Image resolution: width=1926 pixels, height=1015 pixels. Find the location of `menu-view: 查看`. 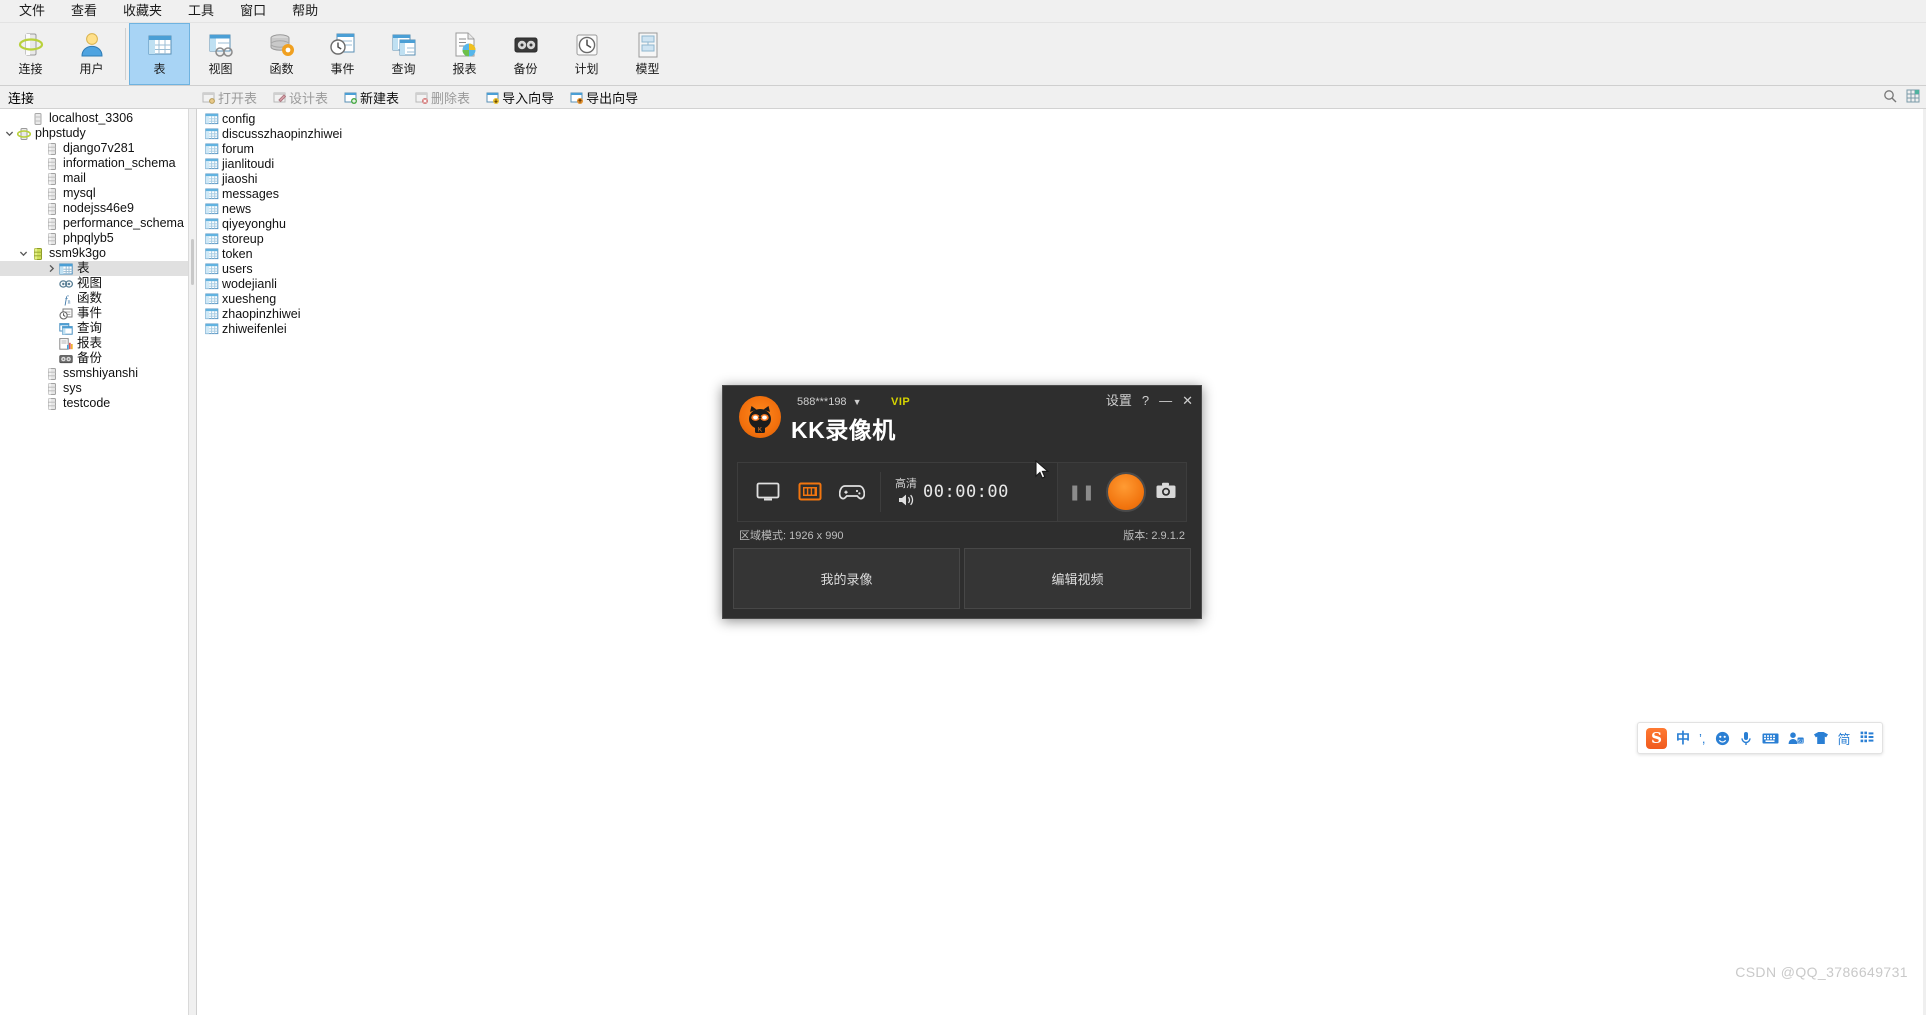

menu-view: 查看 is located at coordinates (84, 11).